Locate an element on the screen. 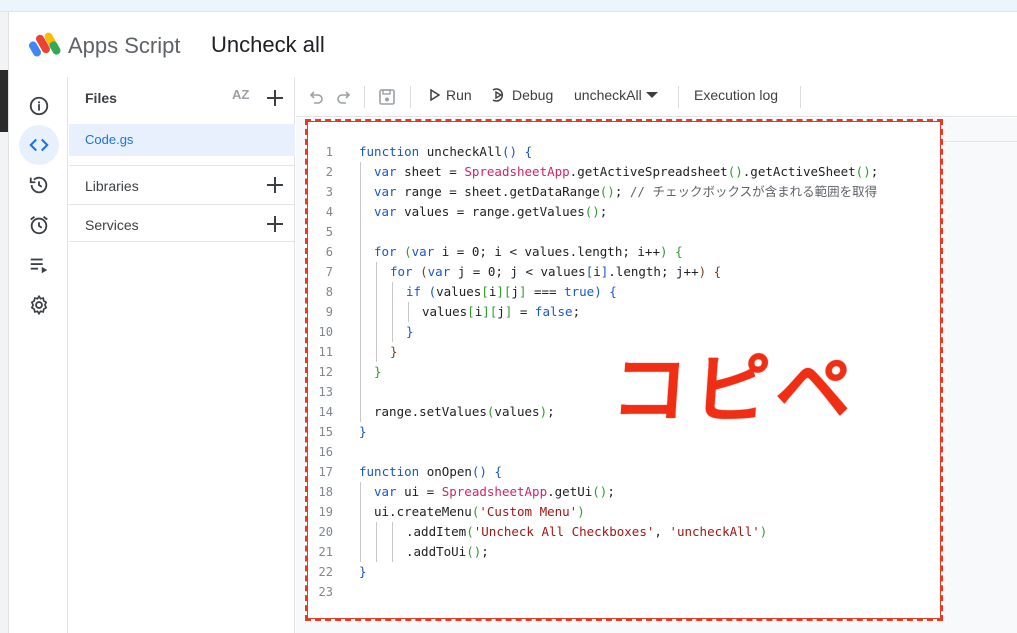  line-number: 13 is located at coordinates (325, 392).